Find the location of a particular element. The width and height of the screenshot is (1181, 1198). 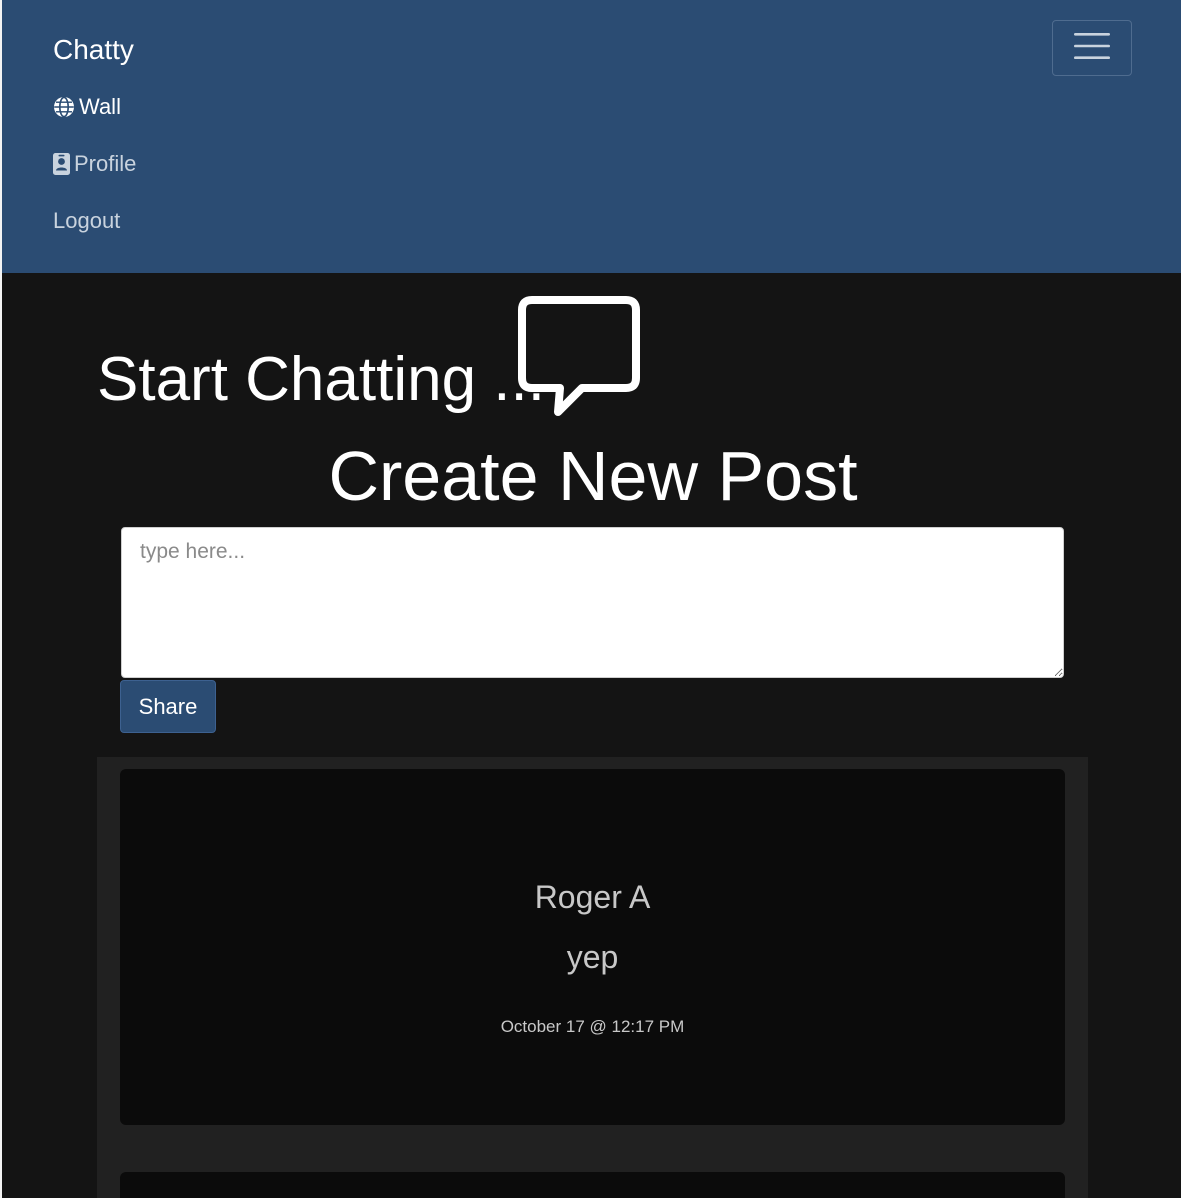

nav-item-logout-label: Logout is located at coordinates (87, 220).